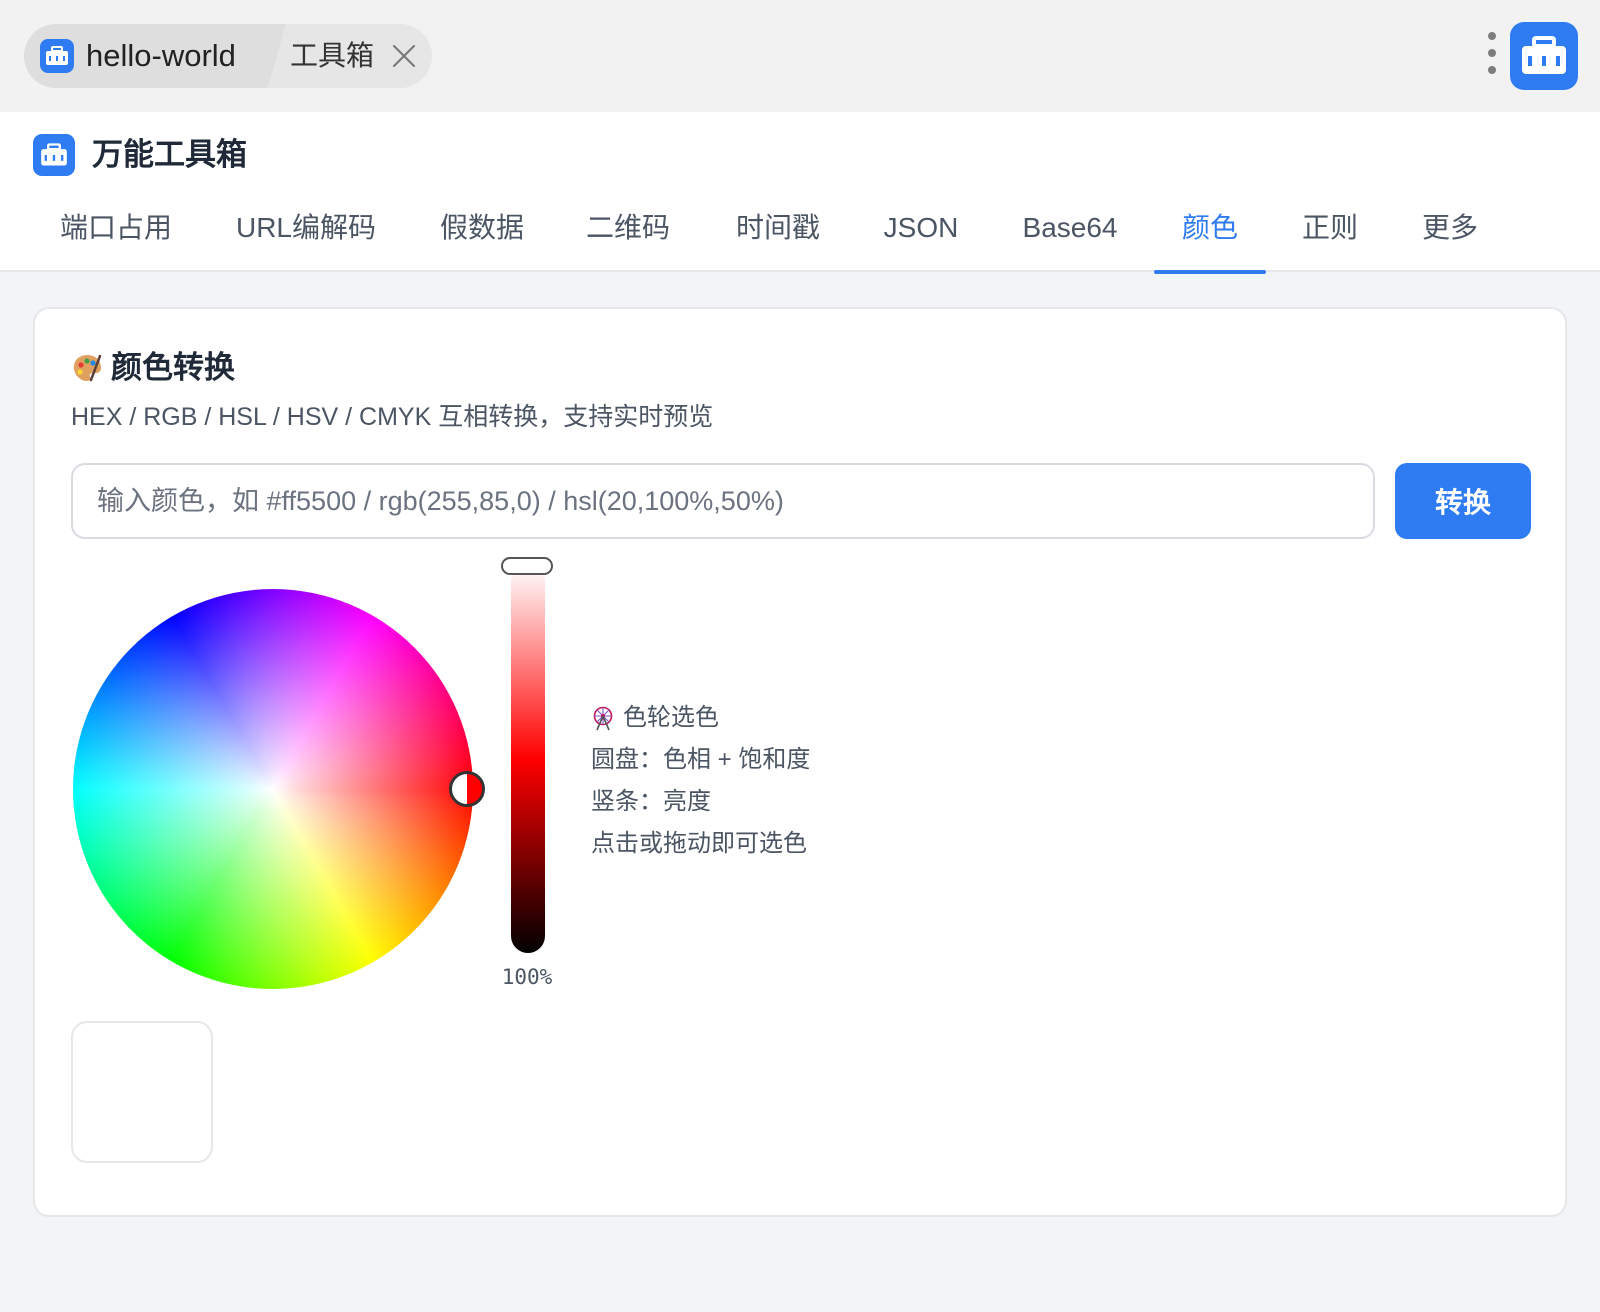 This screenshot has height=1312, width=1600. What do you see at coordinates (332, 56) in the screenshot?
I see `tab-label: 工具箱` at bounding box center [332, 56].